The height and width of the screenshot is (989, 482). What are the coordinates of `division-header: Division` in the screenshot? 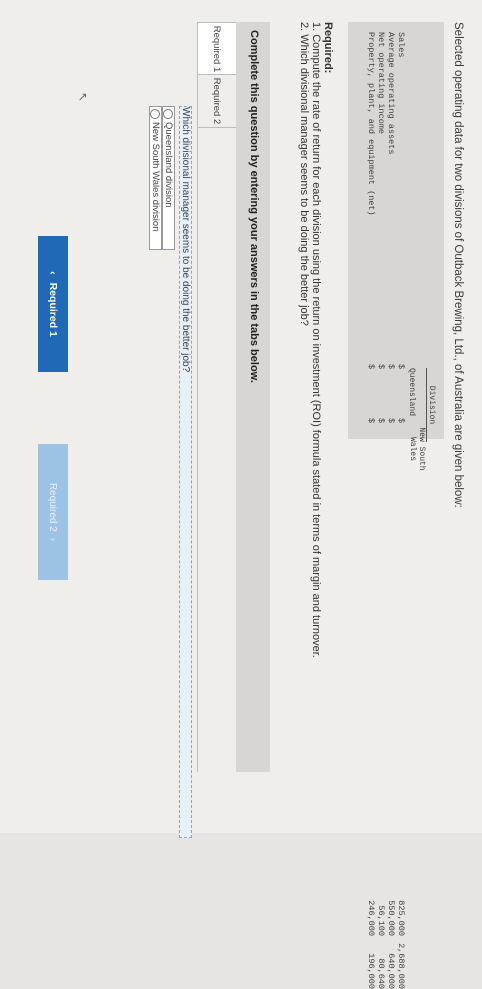 It's located at (431, 405).